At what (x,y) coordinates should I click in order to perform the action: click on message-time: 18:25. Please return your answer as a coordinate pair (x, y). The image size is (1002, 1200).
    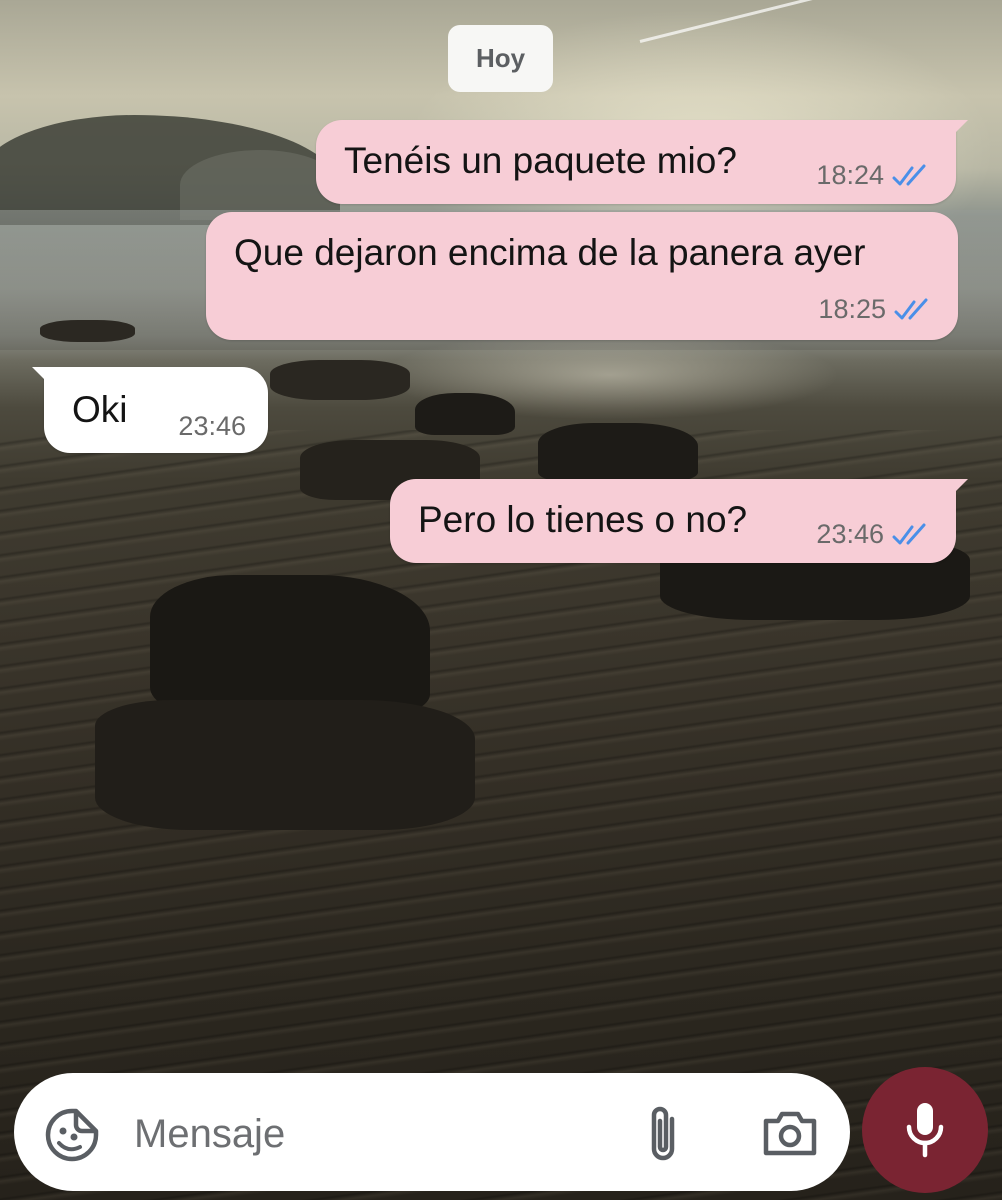
    Looking at the image, I should click on (852, 309).